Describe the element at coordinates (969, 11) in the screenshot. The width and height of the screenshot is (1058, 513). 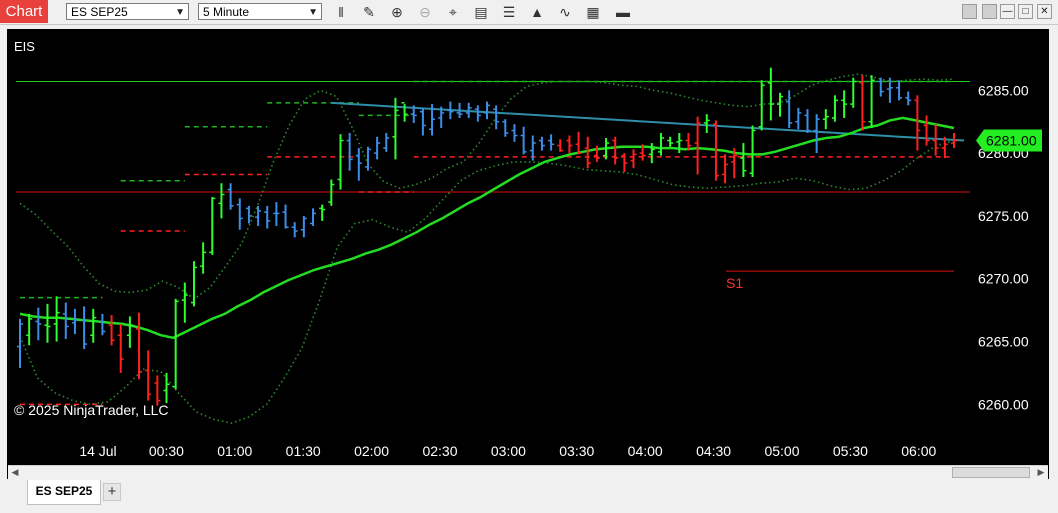
I see `minimize-icon` at that location.